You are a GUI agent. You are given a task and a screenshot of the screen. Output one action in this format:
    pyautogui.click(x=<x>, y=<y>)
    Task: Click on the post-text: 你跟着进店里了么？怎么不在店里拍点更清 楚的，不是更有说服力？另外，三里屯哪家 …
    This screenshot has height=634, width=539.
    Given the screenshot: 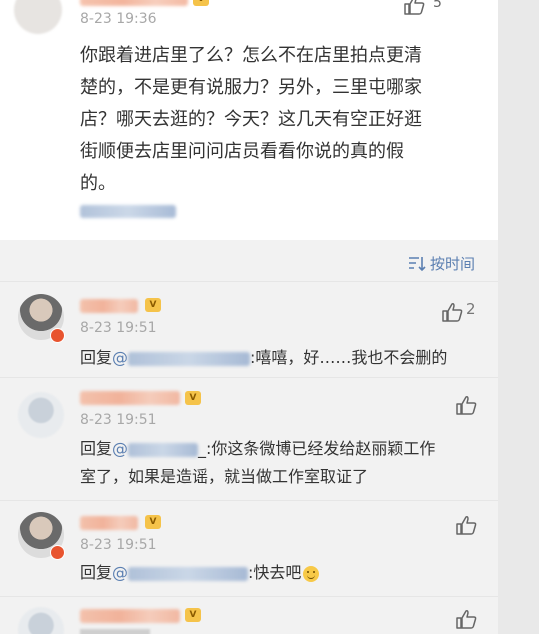 What is the action you would take?
    pyautogui.click(x=251, y=119)
    